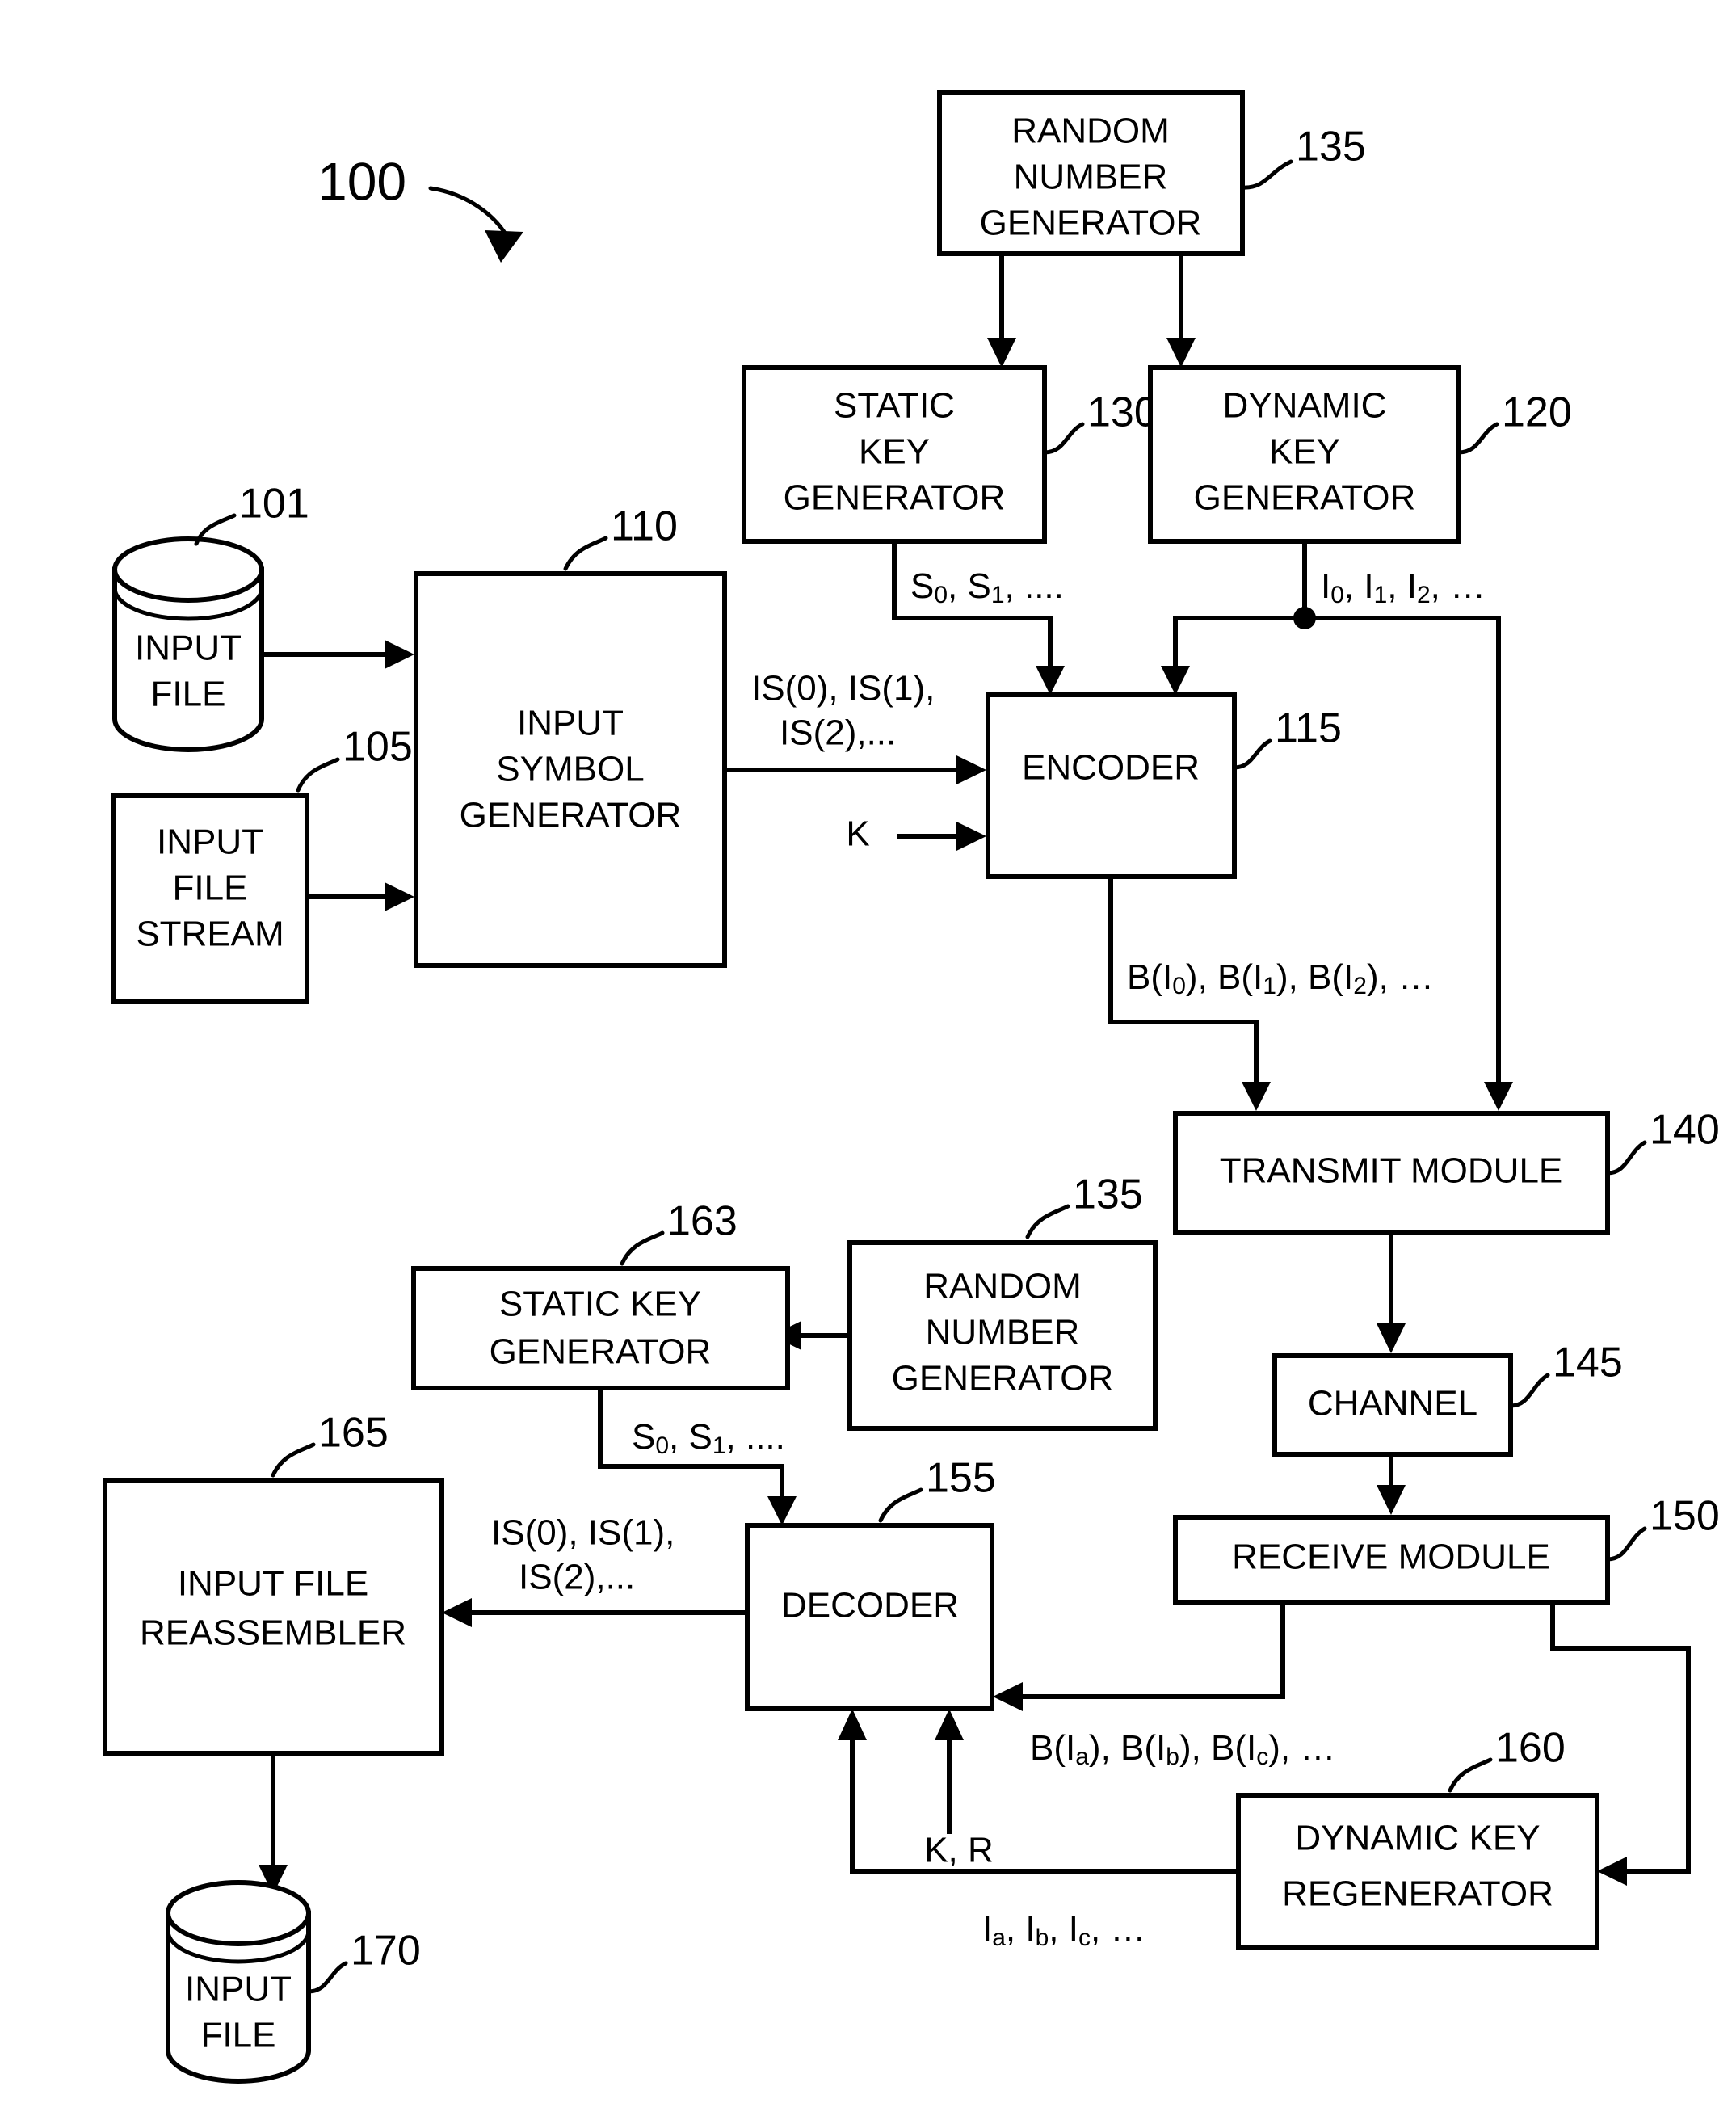 The width and height of the screenshot is (1736, 2120). What do you see at coordinates (894, 406) in the screenshot?
I see `skg-top-label-line1: STATIC` at bounding box center [894, 406].